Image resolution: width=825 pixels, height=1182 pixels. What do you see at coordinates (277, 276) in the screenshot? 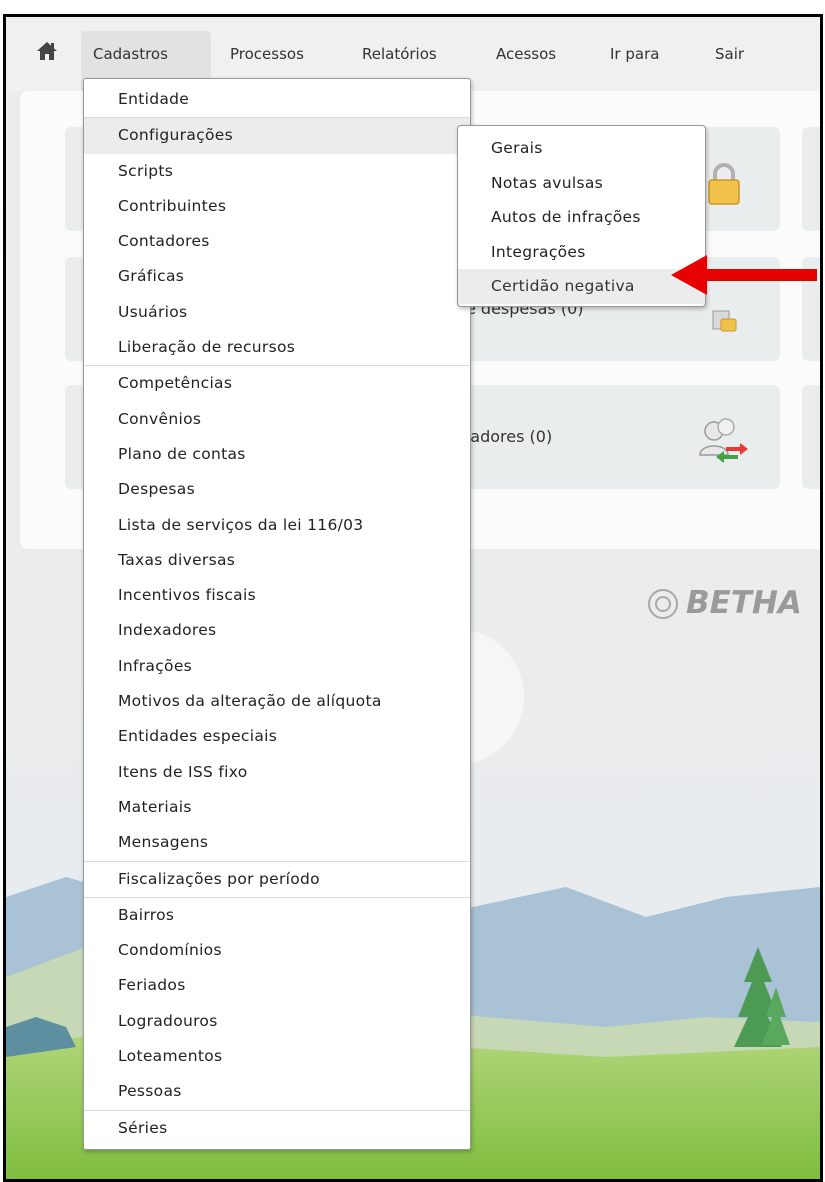
I see `menu-item: Gráficas` at bounding box center [277, 276].